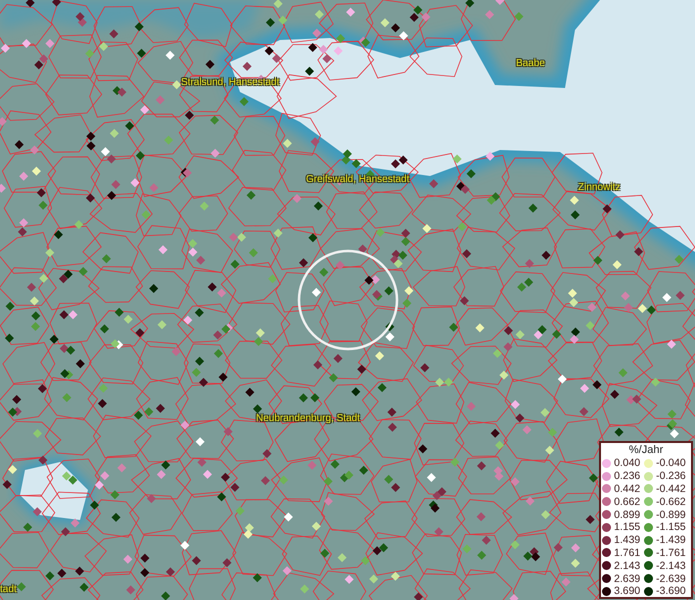  Describe the element at coordinates (671, 514) in the screenshot. I see `legend-value: -0.899` at that location.